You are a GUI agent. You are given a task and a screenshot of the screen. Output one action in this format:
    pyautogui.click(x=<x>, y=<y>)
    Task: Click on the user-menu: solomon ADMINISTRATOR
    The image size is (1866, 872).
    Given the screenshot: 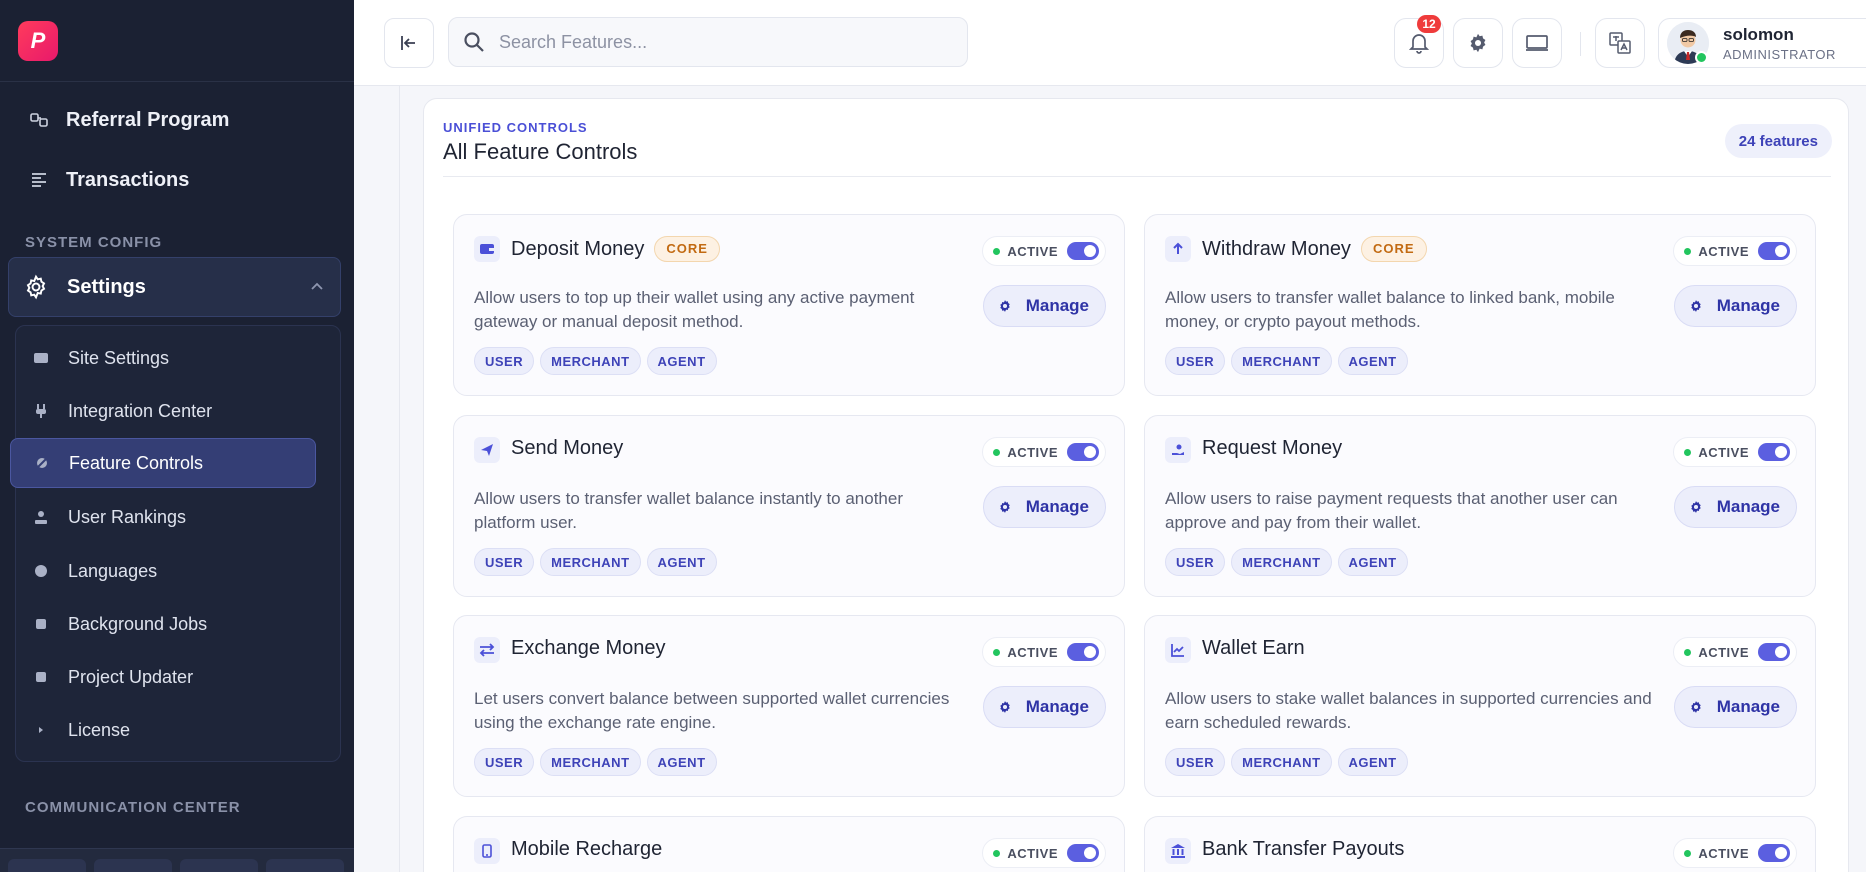 What is the action you would take?
    pyautogui.click(x=1762, y=43)
    